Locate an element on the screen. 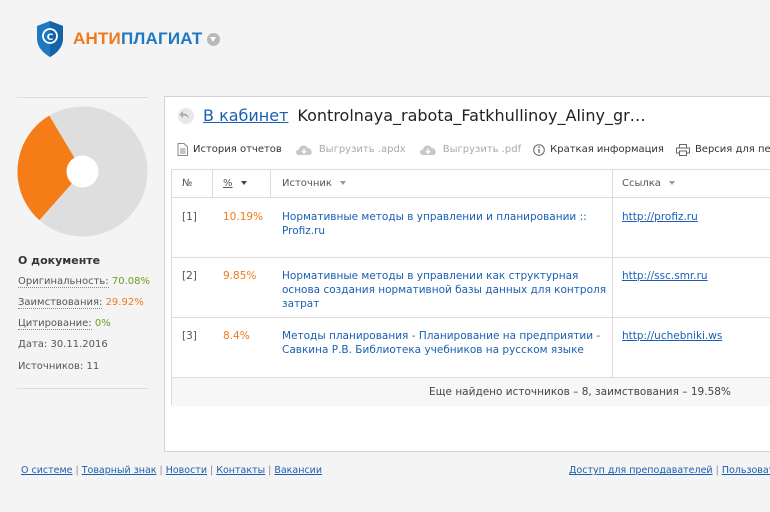 The height and width of the screenshot is (512, 770). citation-stat: Цитирование: 0% is located at coordinates (64, 324).